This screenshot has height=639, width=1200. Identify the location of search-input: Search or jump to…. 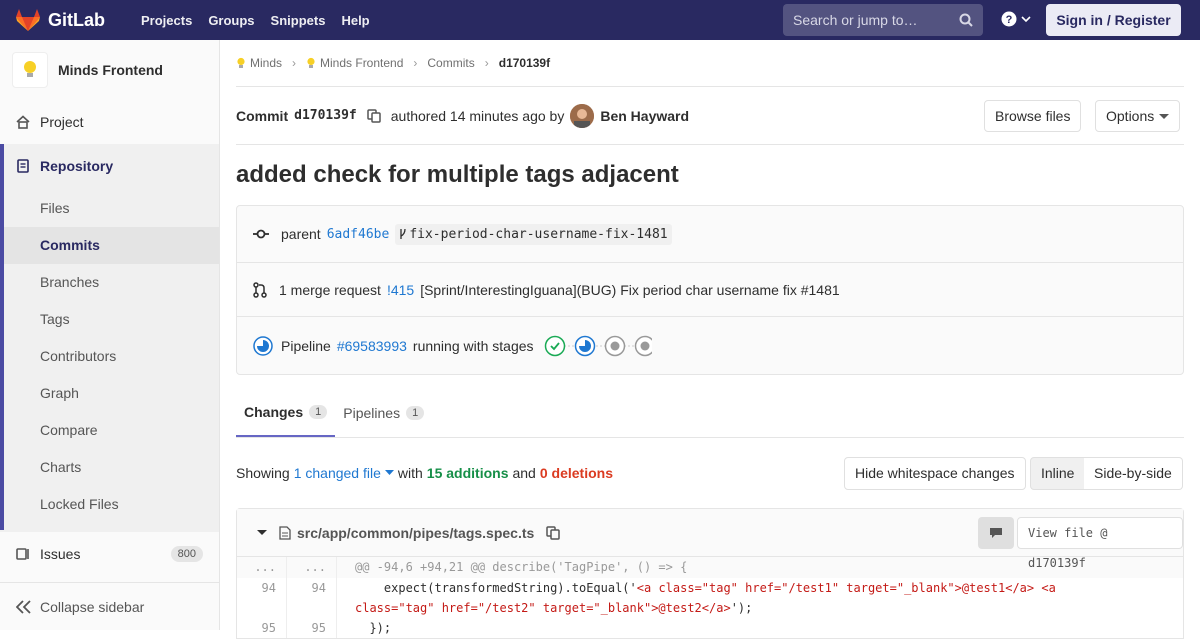
(883, 20).